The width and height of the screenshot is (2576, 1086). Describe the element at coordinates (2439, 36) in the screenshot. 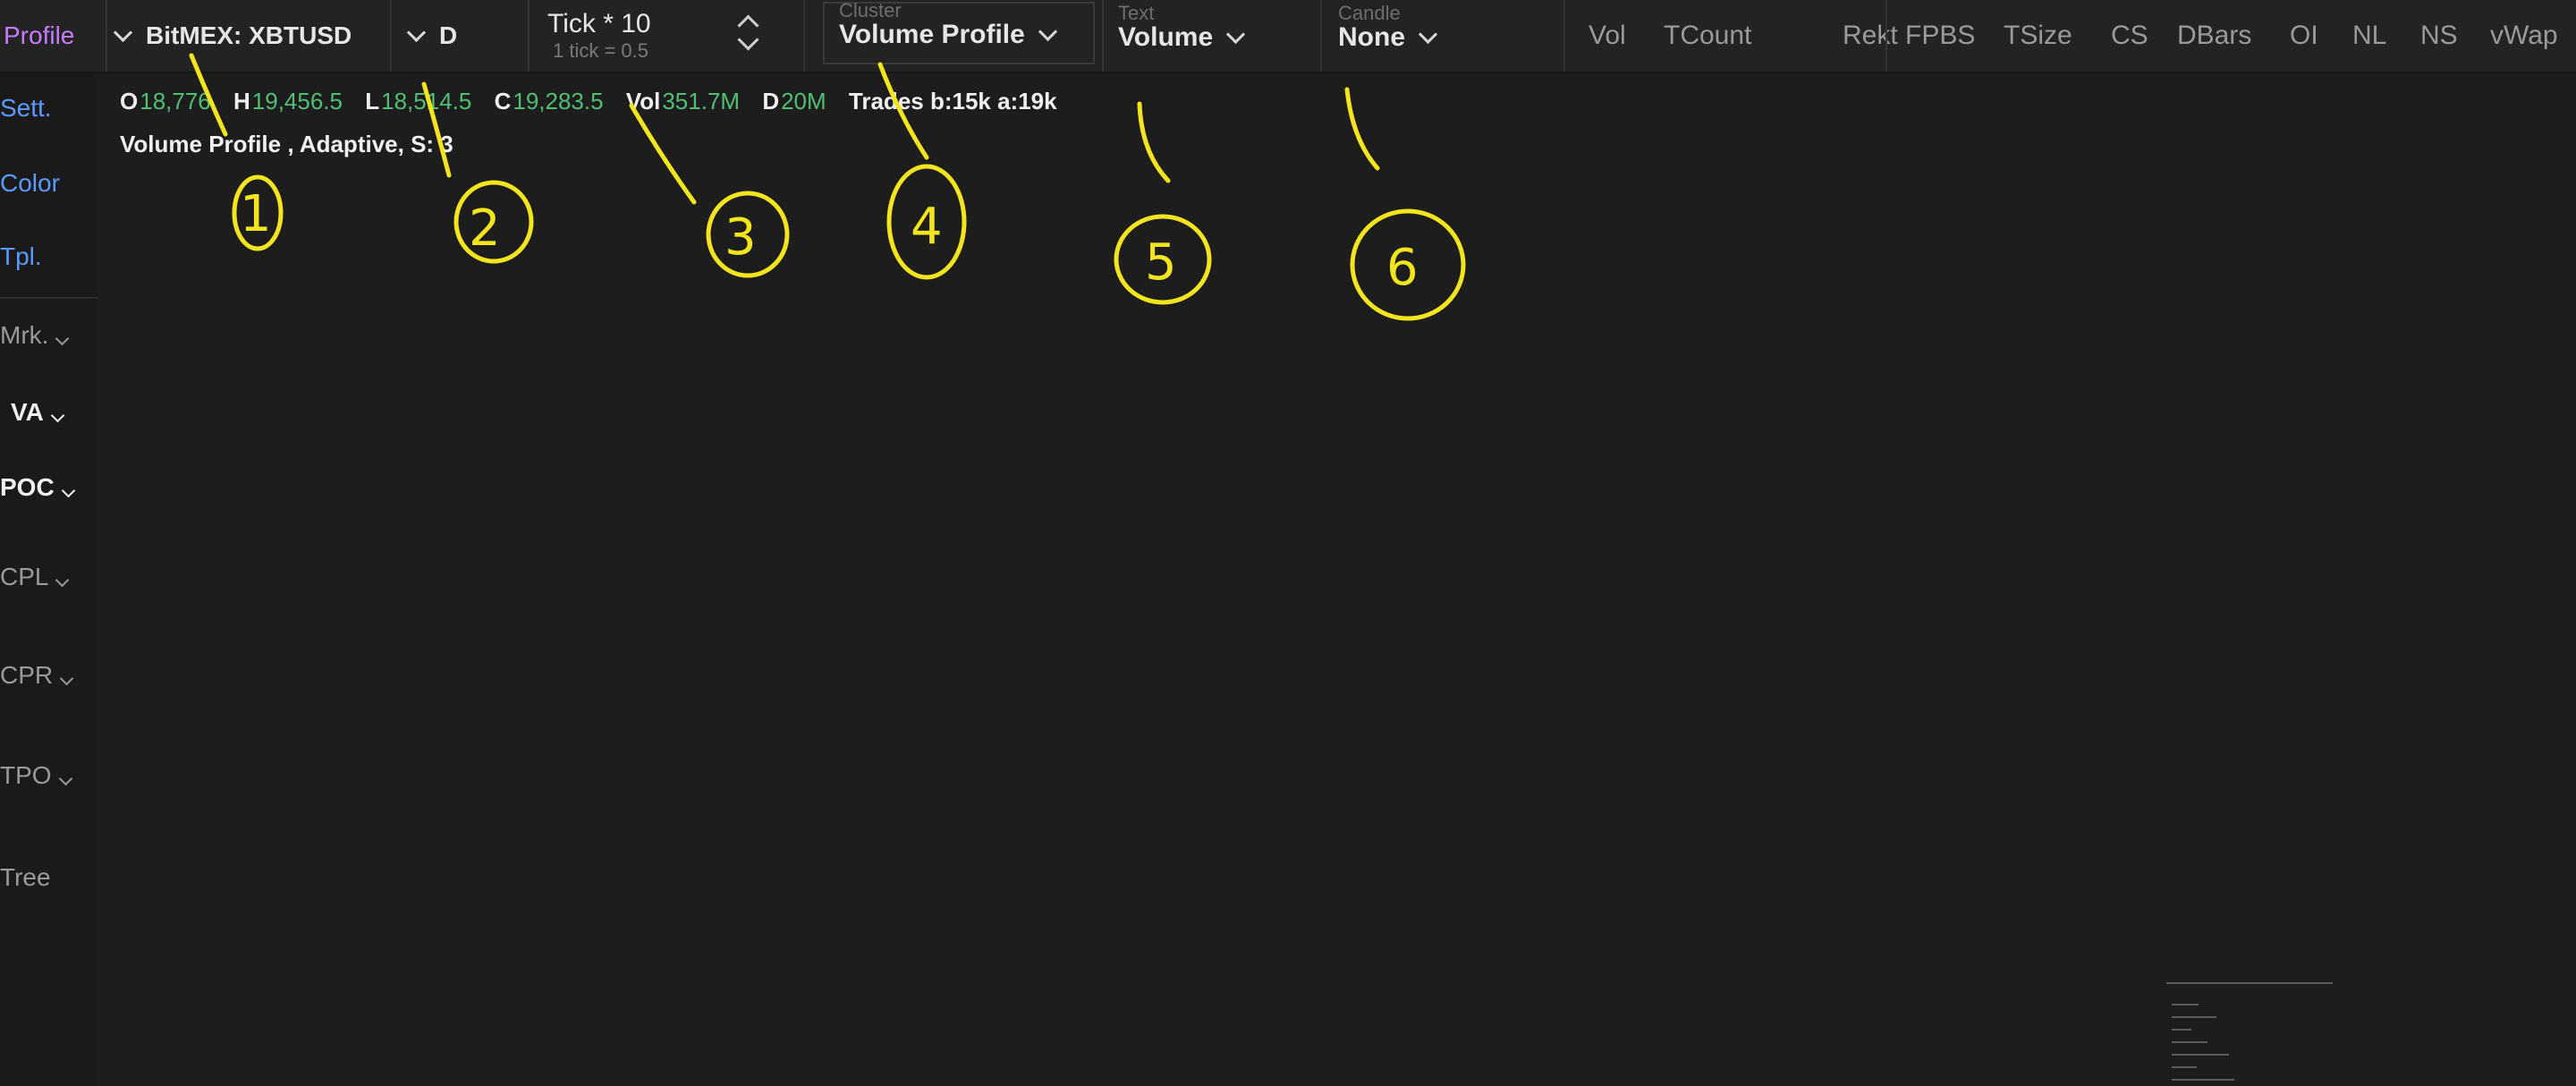

I see `toggle-ns: NS` at that location.